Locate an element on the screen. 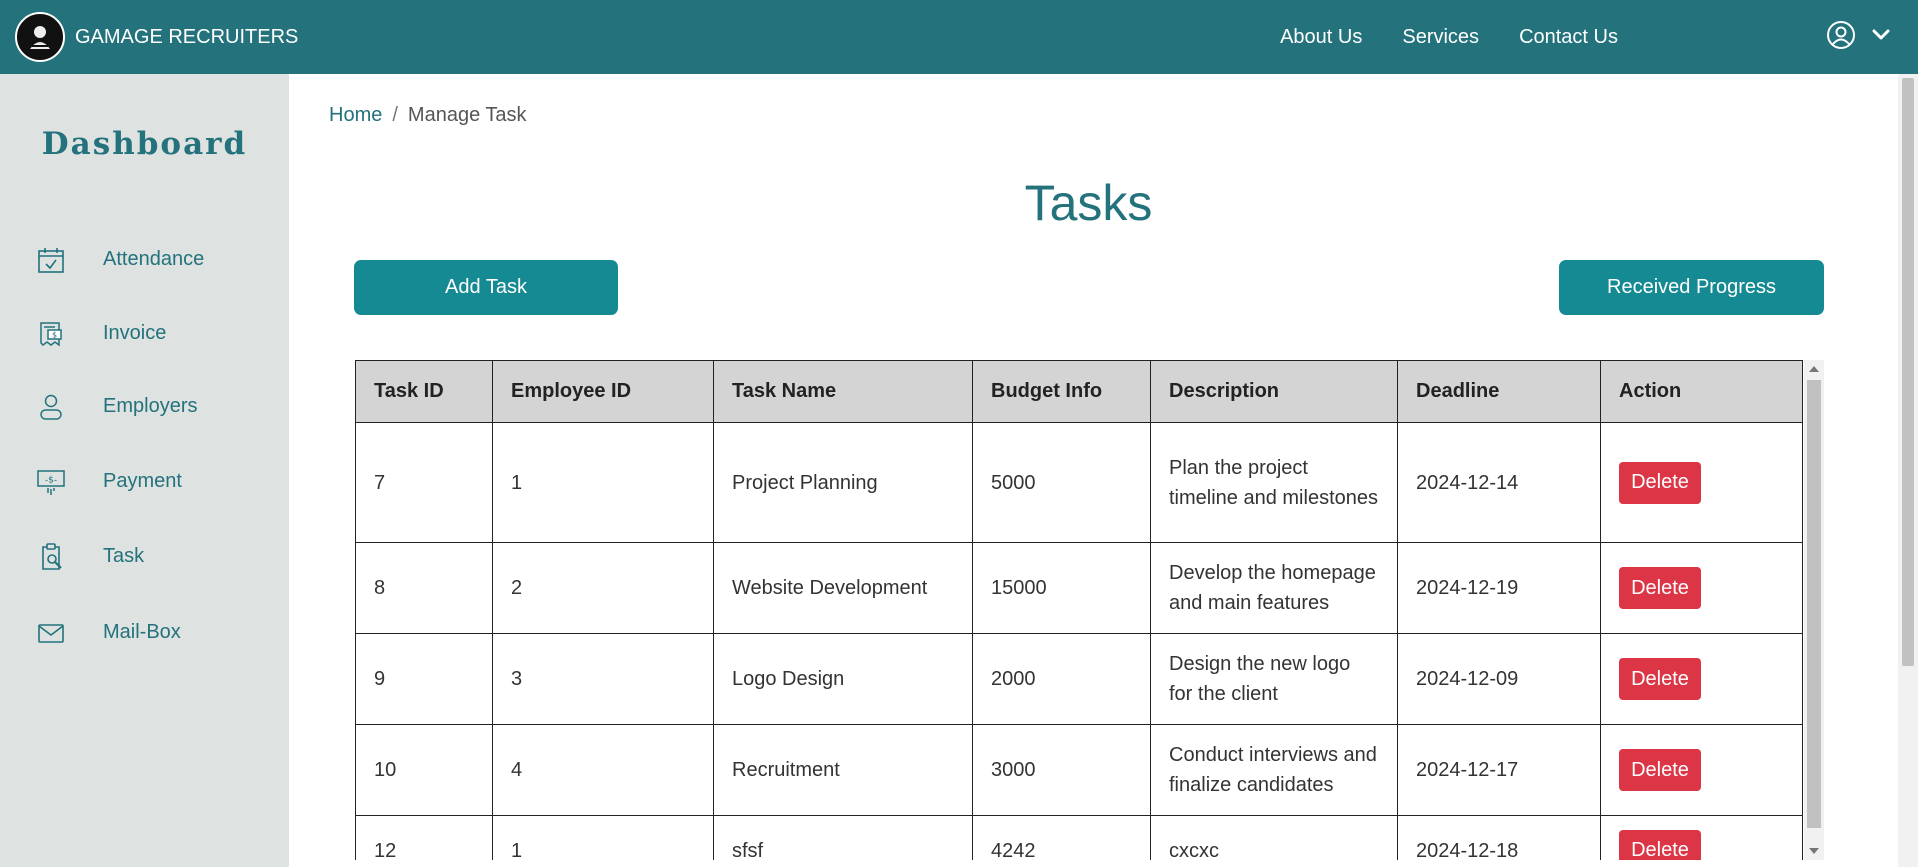  sidebar-item-task: Task is located at coordinates (144, 556).